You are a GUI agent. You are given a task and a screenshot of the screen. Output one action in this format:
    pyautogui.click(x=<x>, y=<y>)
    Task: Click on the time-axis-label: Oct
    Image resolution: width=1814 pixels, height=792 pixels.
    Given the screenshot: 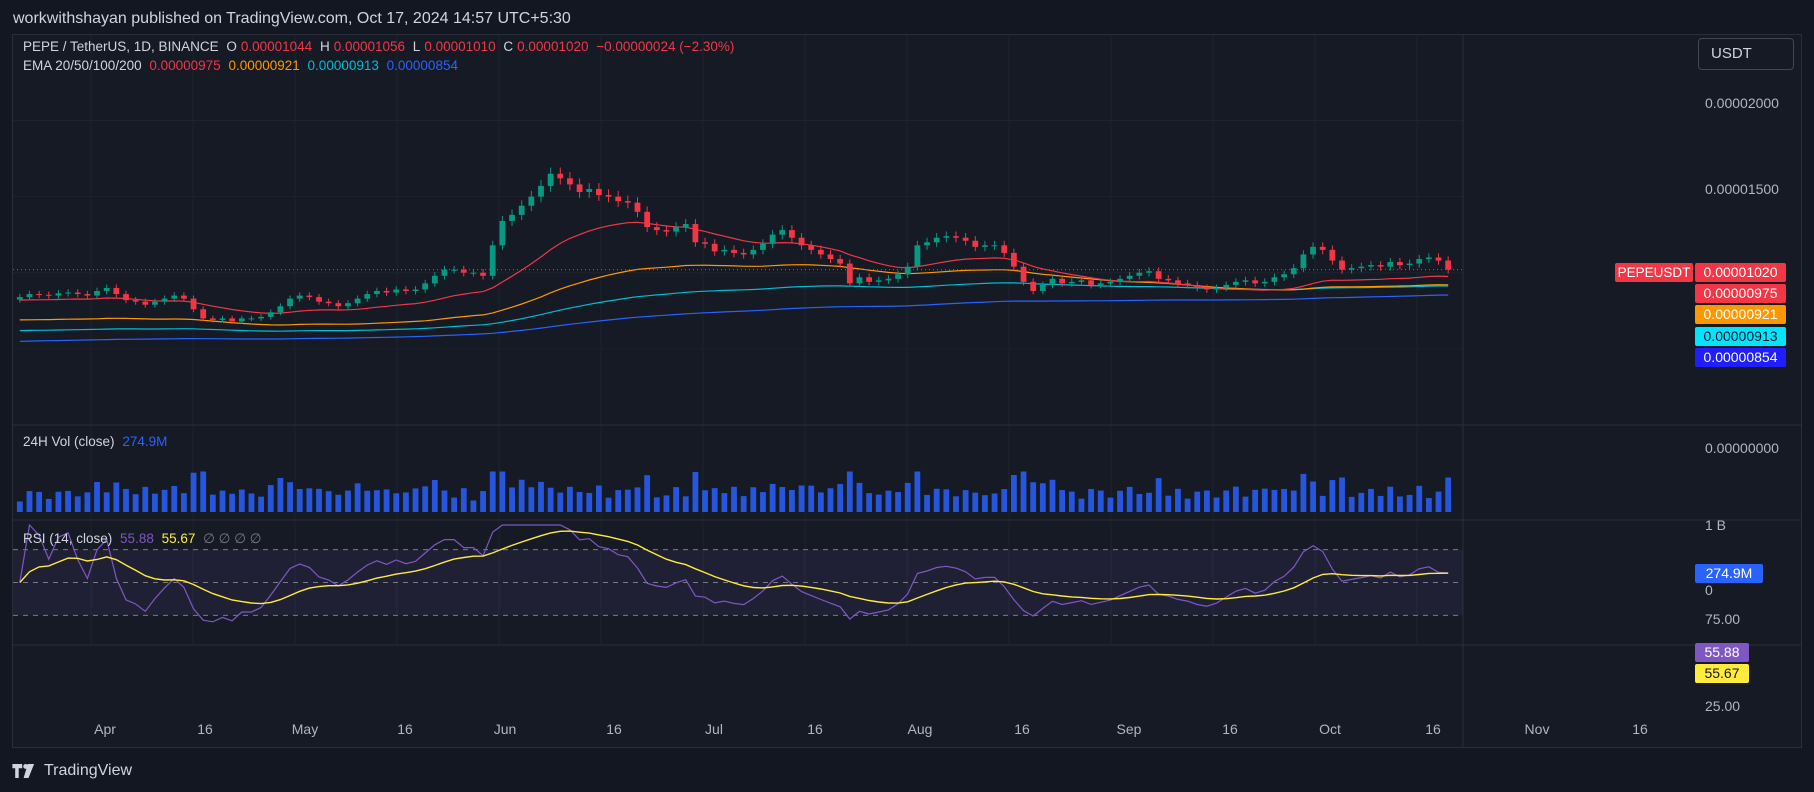 What is the action you would take?
    pyautogui.click(x=1330, y=729)
    